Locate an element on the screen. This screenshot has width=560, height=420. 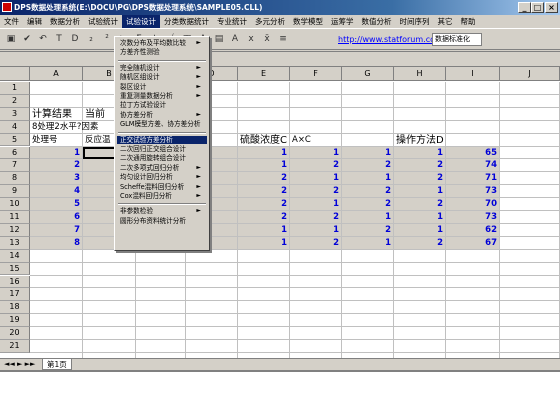
data-cell: 3 is located at coordinates (55, 178).